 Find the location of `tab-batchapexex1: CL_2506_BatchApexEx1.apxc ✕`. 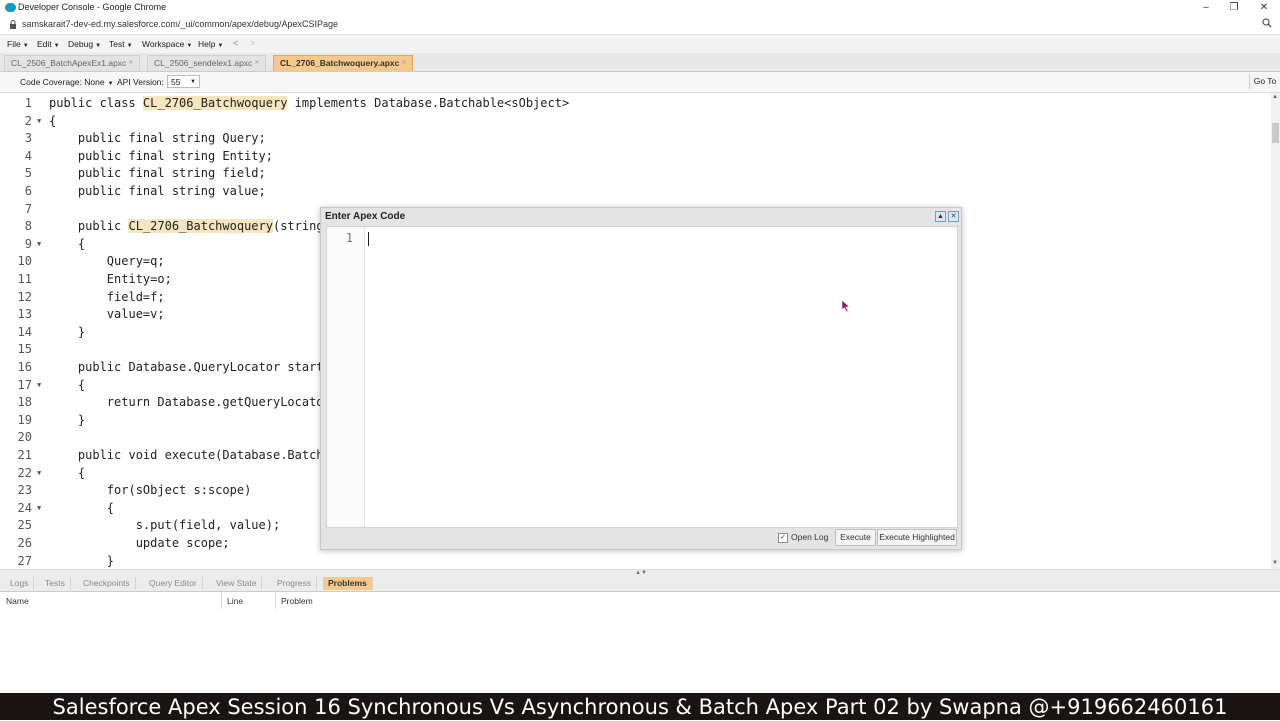

tab-batchapexex1: CL_2506_BatchApexEx1.apxc ✕ is located at coordinates (72, 63).